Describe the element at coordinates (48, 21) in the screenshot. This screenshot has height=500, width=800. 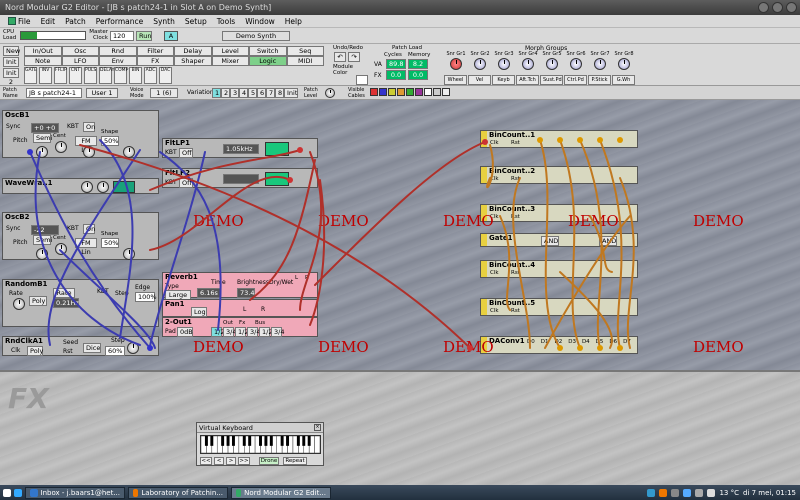
I see `menu-edit: Edit` at that location.